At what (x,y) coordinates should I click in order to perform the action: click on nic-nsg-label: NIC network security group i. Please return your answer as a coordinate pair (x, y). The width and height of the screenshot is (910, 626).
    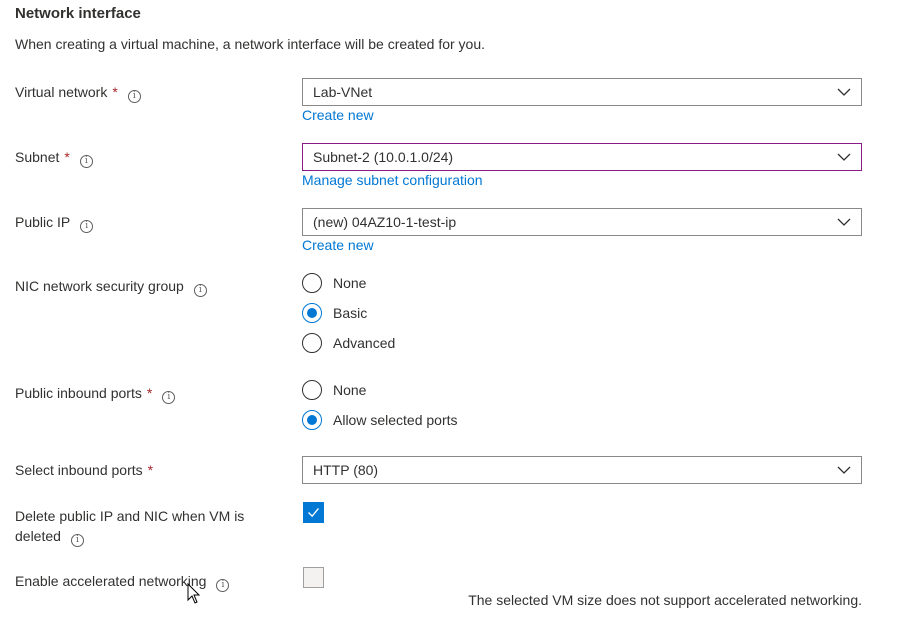
    Looking at the image, I should click on (111, 286).